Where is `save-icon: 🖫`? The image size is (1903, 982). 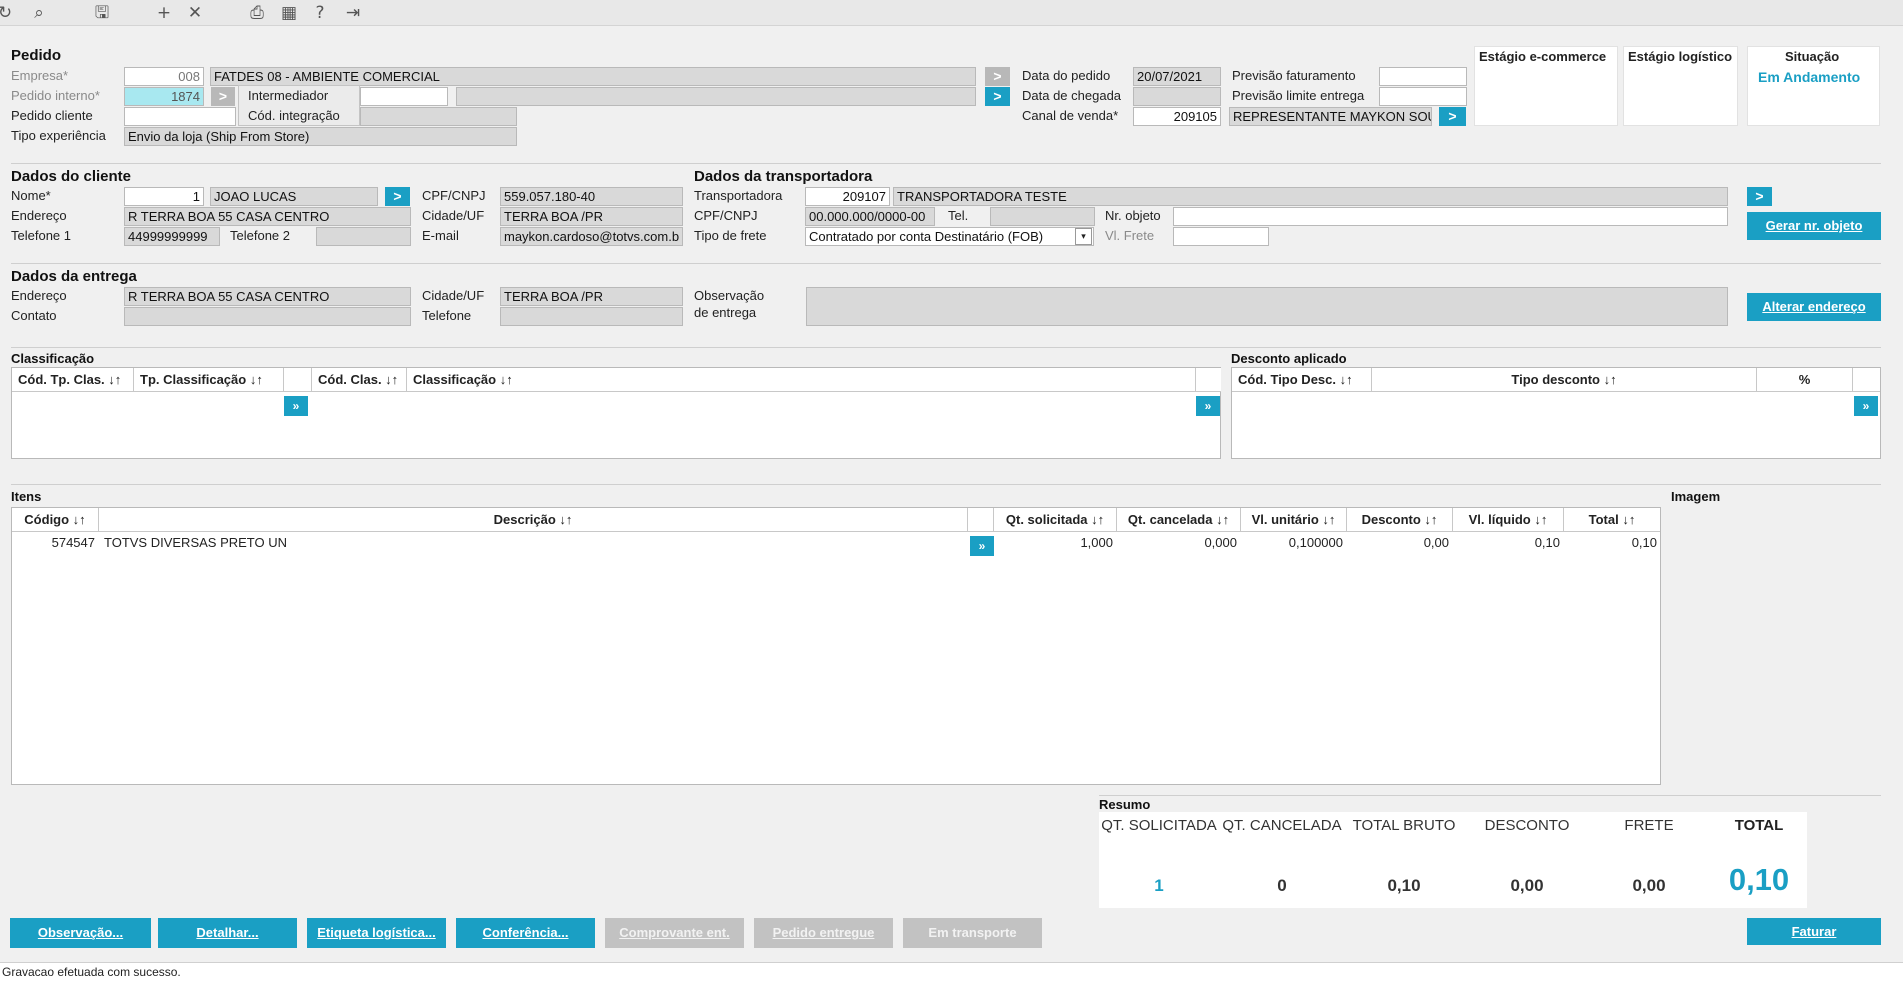 save-icon: 🖫 is located at coordinates (102, 13).